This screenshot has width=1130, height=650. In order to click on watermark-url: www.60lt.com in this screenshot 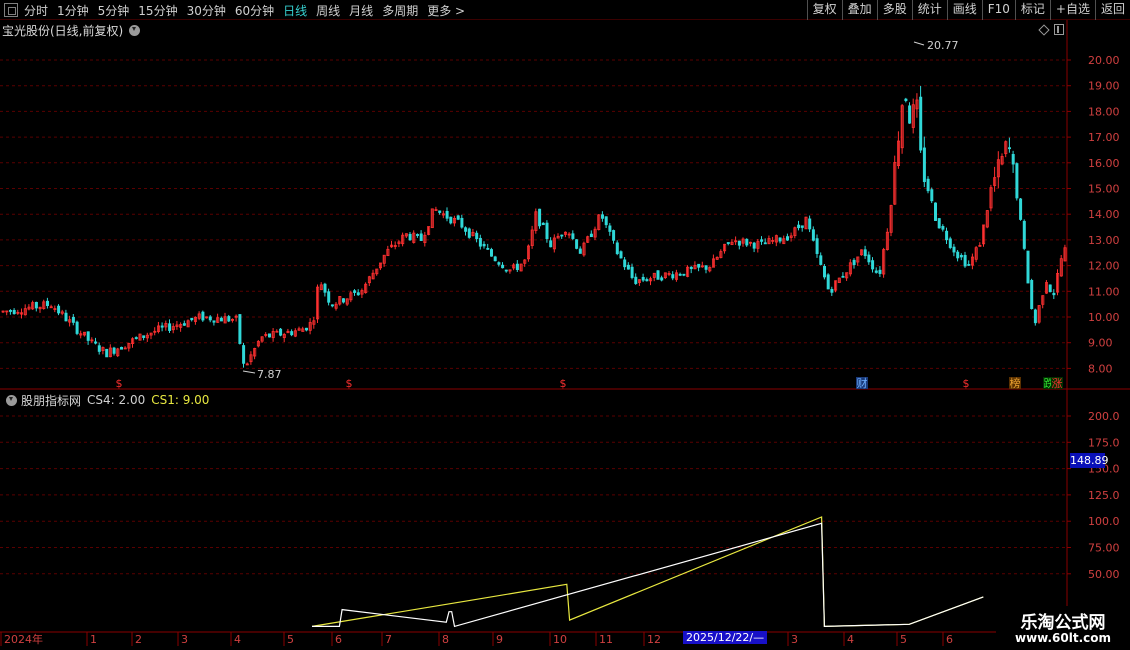, I will do `click(1063, 638)`.